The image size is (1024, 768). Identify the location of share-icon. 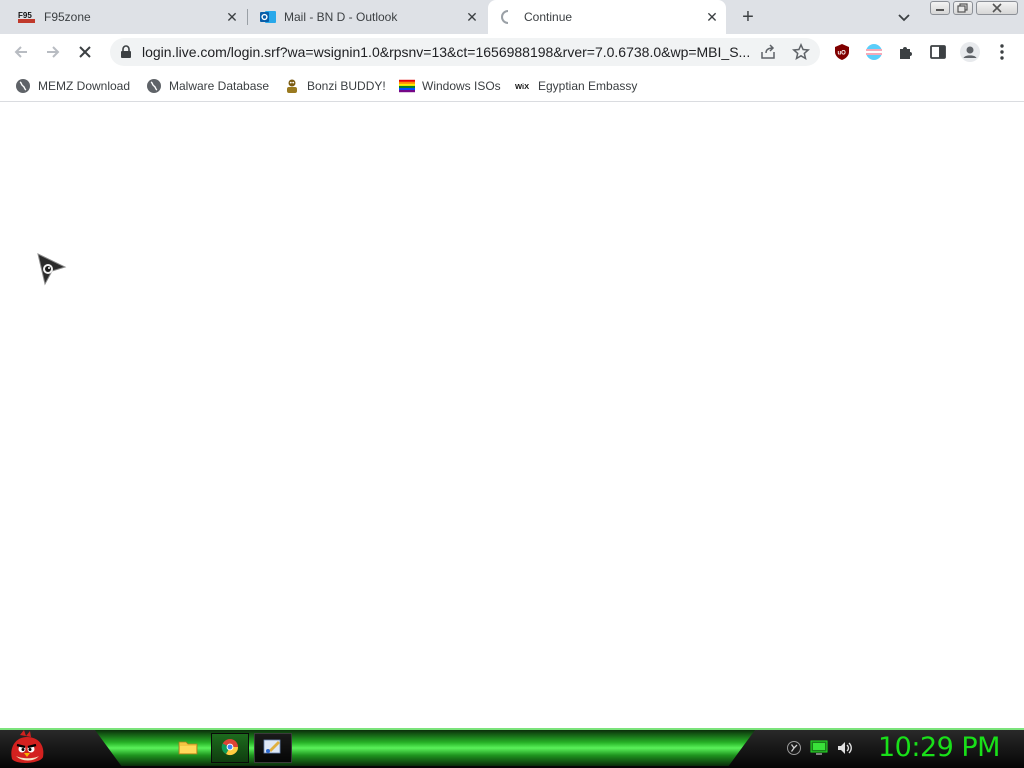
(768, 52).